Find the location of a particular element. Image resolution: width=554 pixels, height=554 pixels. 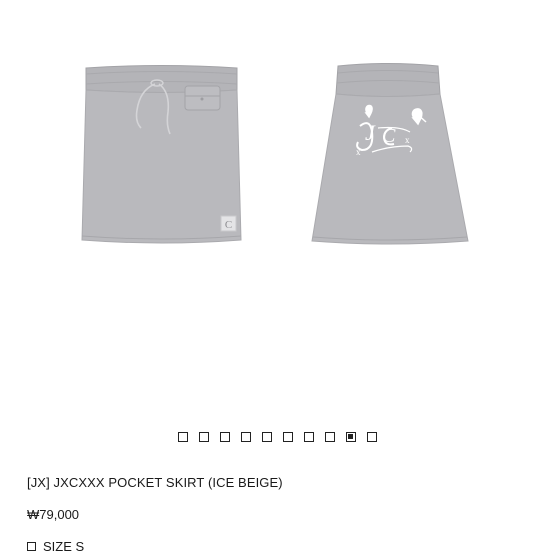

skirt-front-image: C is located at coordinates (161, 154).